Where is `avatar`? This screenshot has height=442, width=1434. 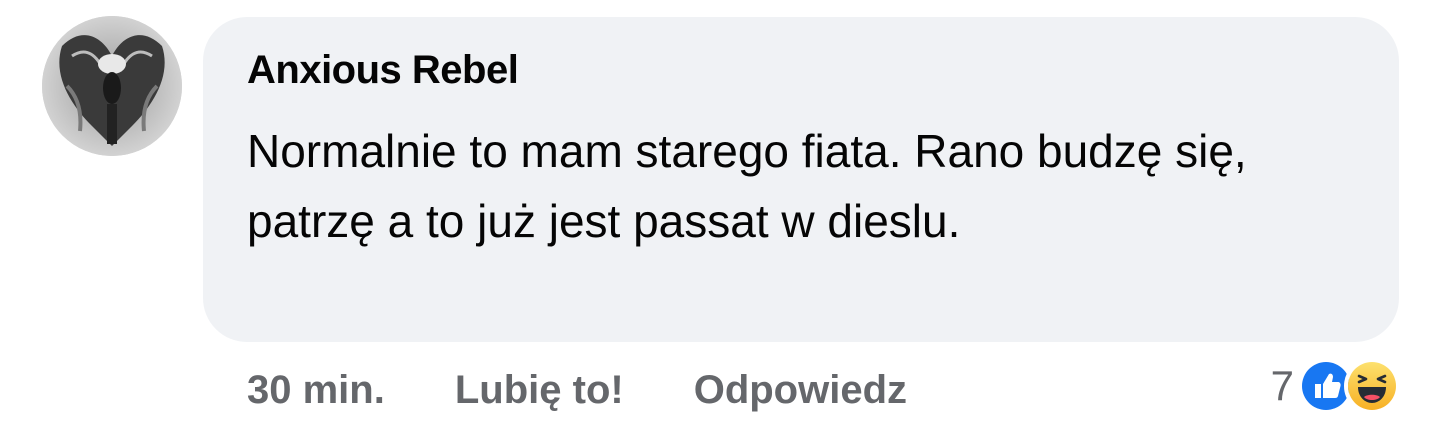 avatar is located at coordinates (112, 86).